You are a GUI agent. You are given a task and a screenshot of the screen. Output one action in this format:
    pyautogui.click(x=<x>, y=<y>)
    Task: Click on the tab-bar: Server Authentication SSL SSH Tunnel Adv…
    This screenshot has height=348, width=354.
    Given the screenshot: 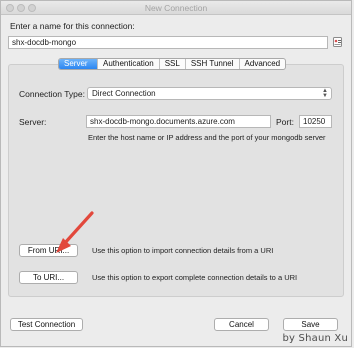 What is the action you would take?
    pyautogui.click(x=172, y=64)
    